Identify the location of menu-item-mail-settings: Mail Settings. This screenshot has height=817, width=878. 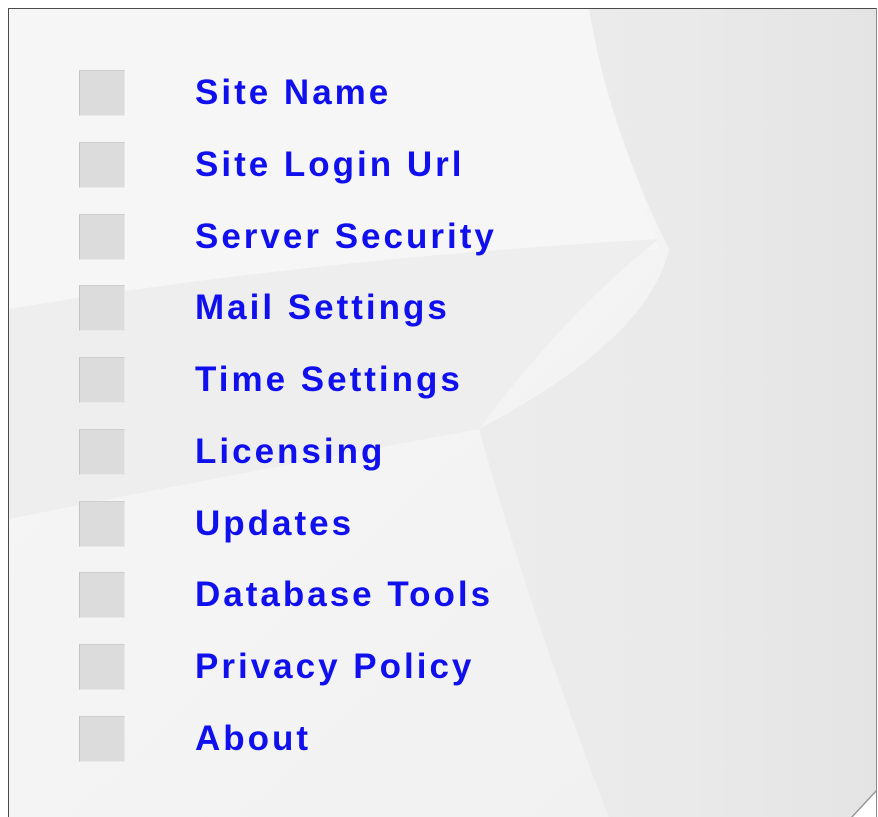
(359, 308).